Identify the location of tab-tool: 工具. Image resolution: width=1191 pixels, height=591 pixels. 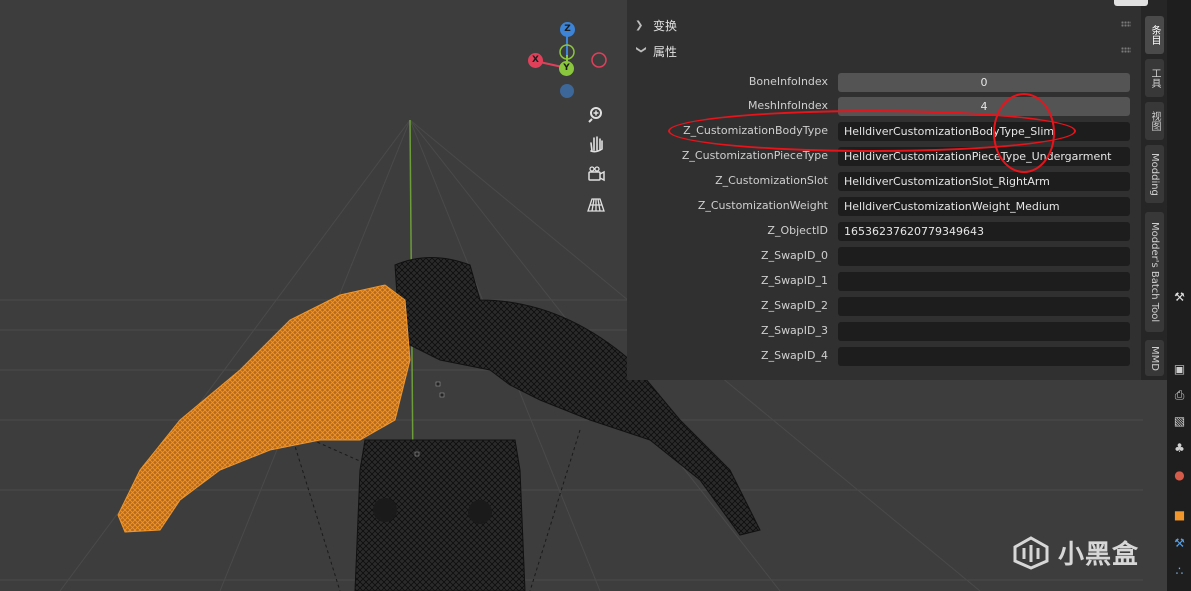
(1154, 78).